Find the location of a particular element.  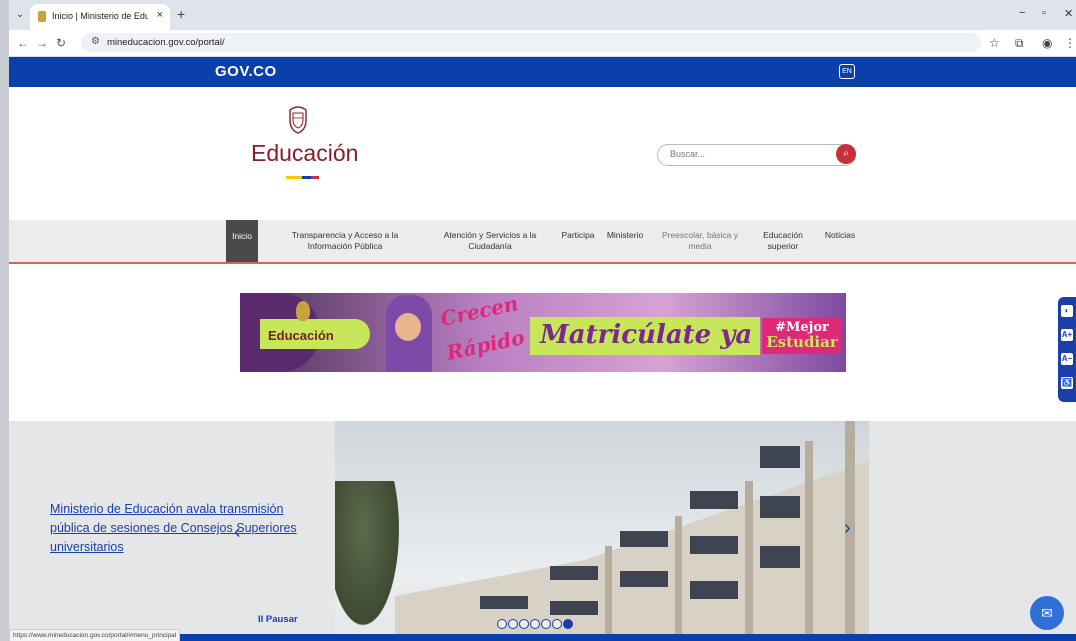

profile-icon: ◉ is located at coordinates (1047, 43).